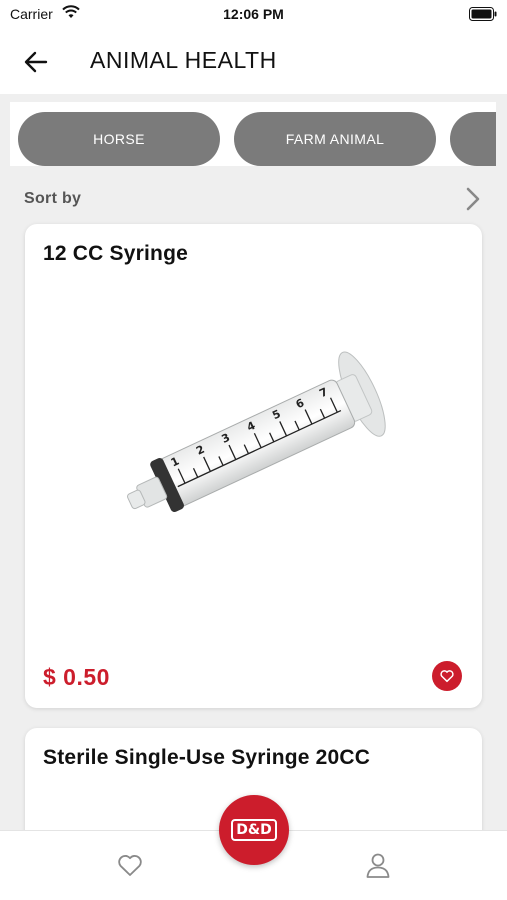 Image resolution: width=507 pixels, height=900 pixels. I want to click on syringe-image: 1 2 3 4 5 6 7, so click(256, 432).